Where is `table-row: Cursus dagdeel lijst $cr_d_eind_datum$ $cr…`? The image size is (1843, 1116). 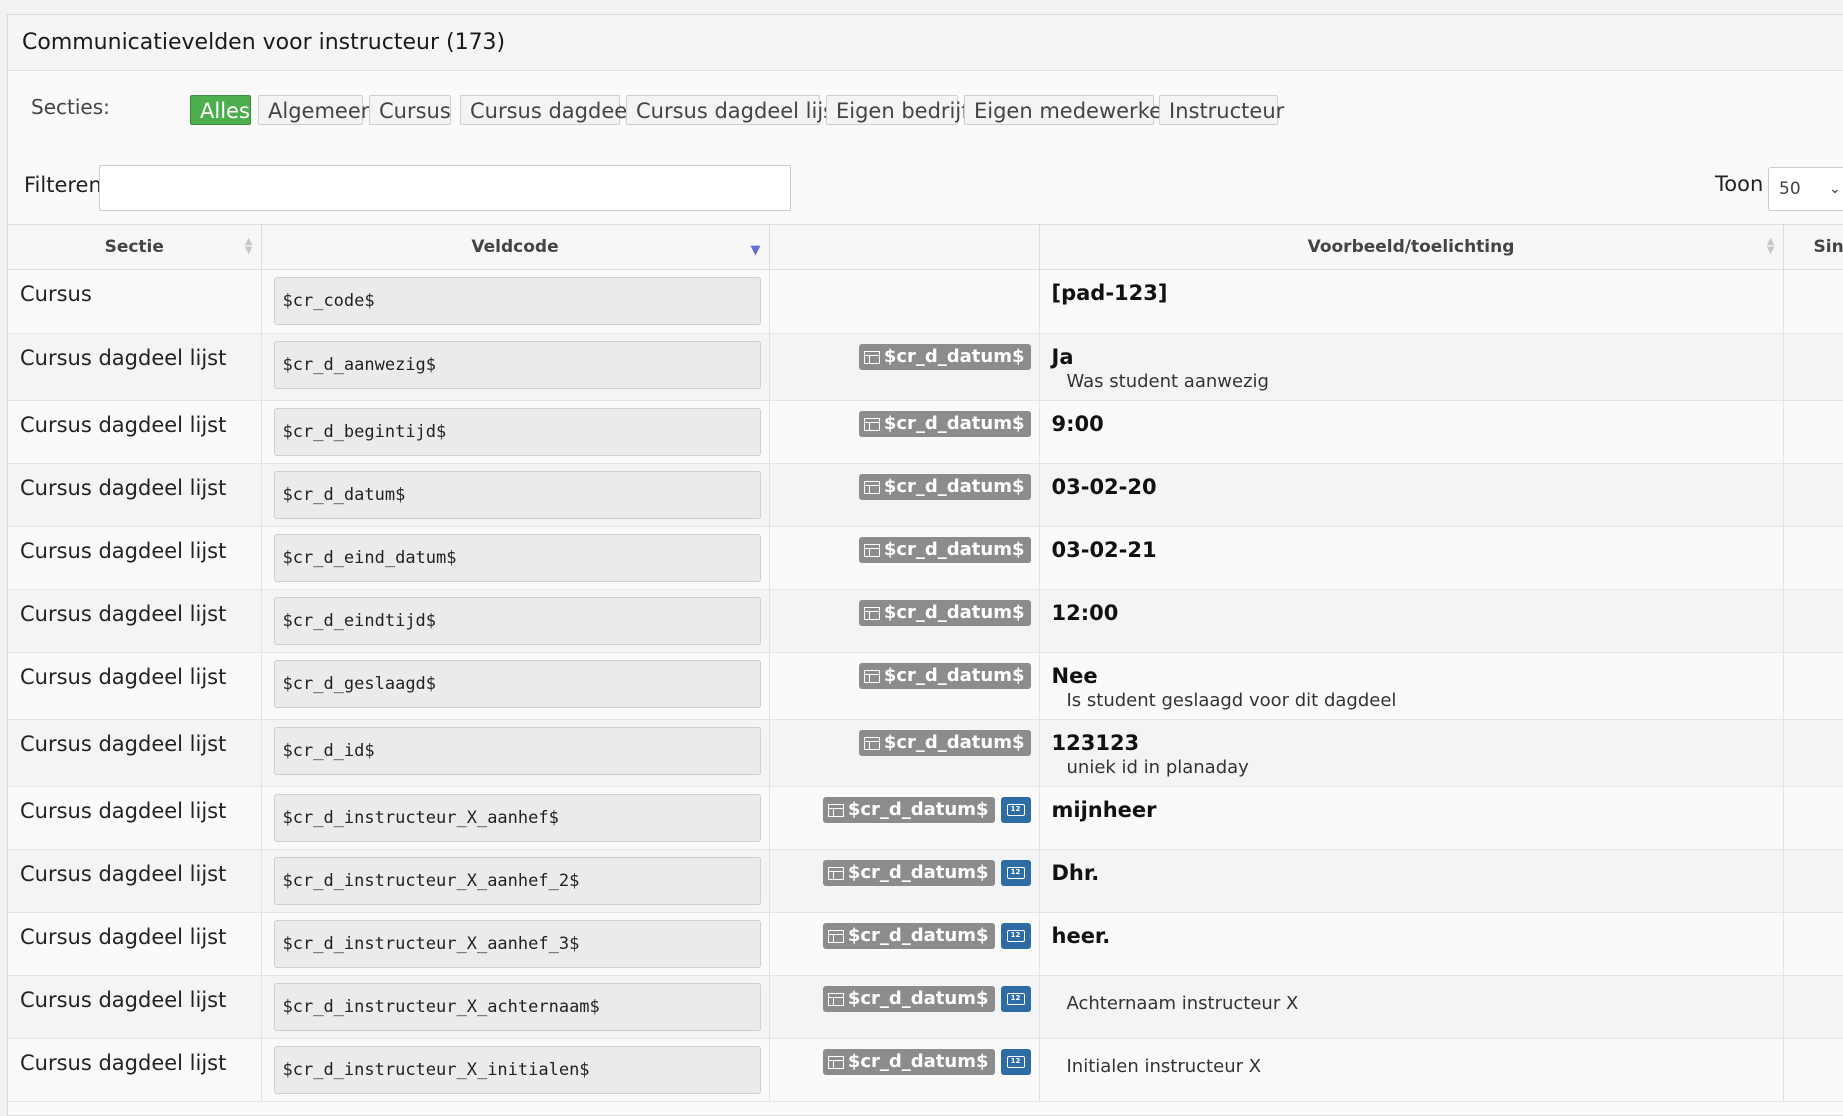
table-row: Cursus dagdeel lijst $cr_d_eind_datum$ $cr… is located at coordinates (925, 558).